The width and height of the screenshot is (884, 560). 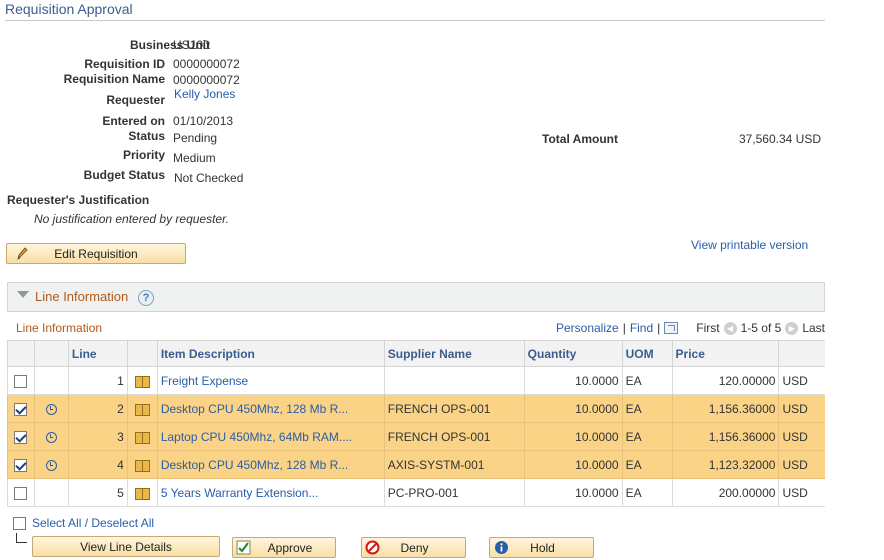 I want to click on hold-label: Hold, so click(x=542, y=547).